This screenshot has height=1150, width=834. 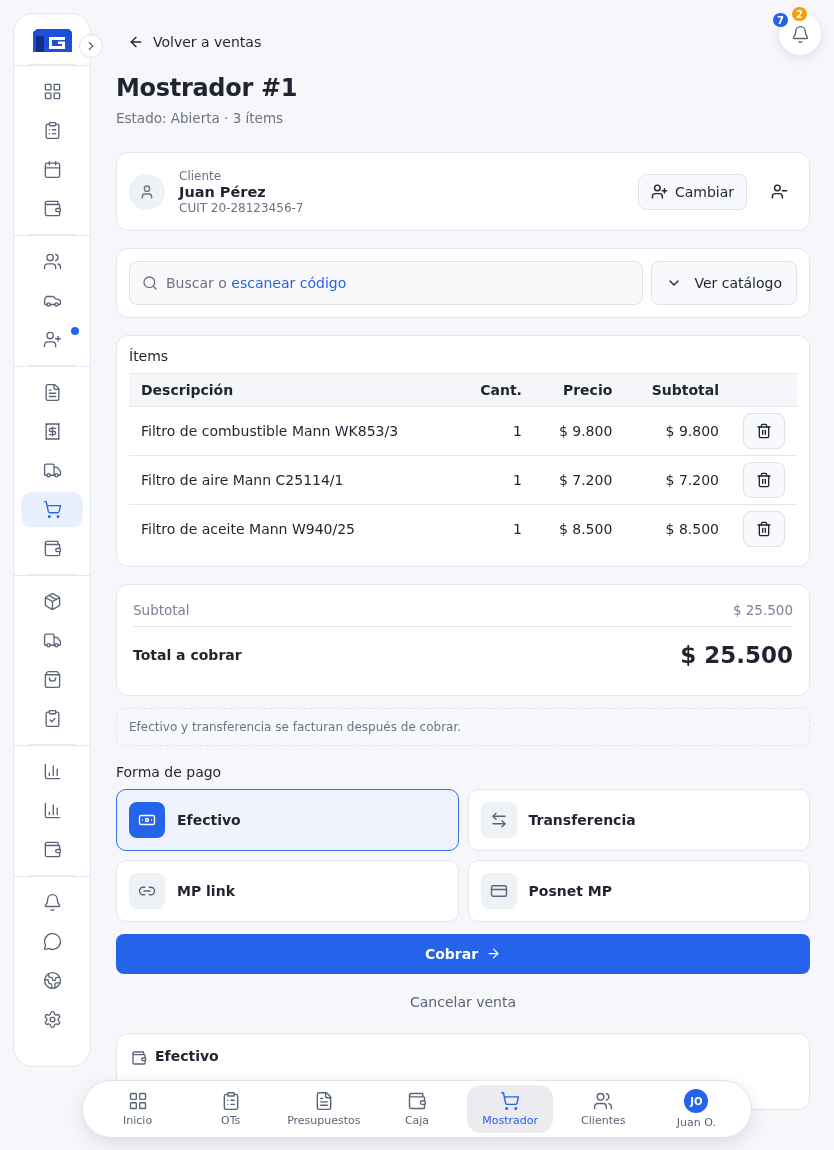 I want to click on banknote-icon, so click(x=147, y=819).